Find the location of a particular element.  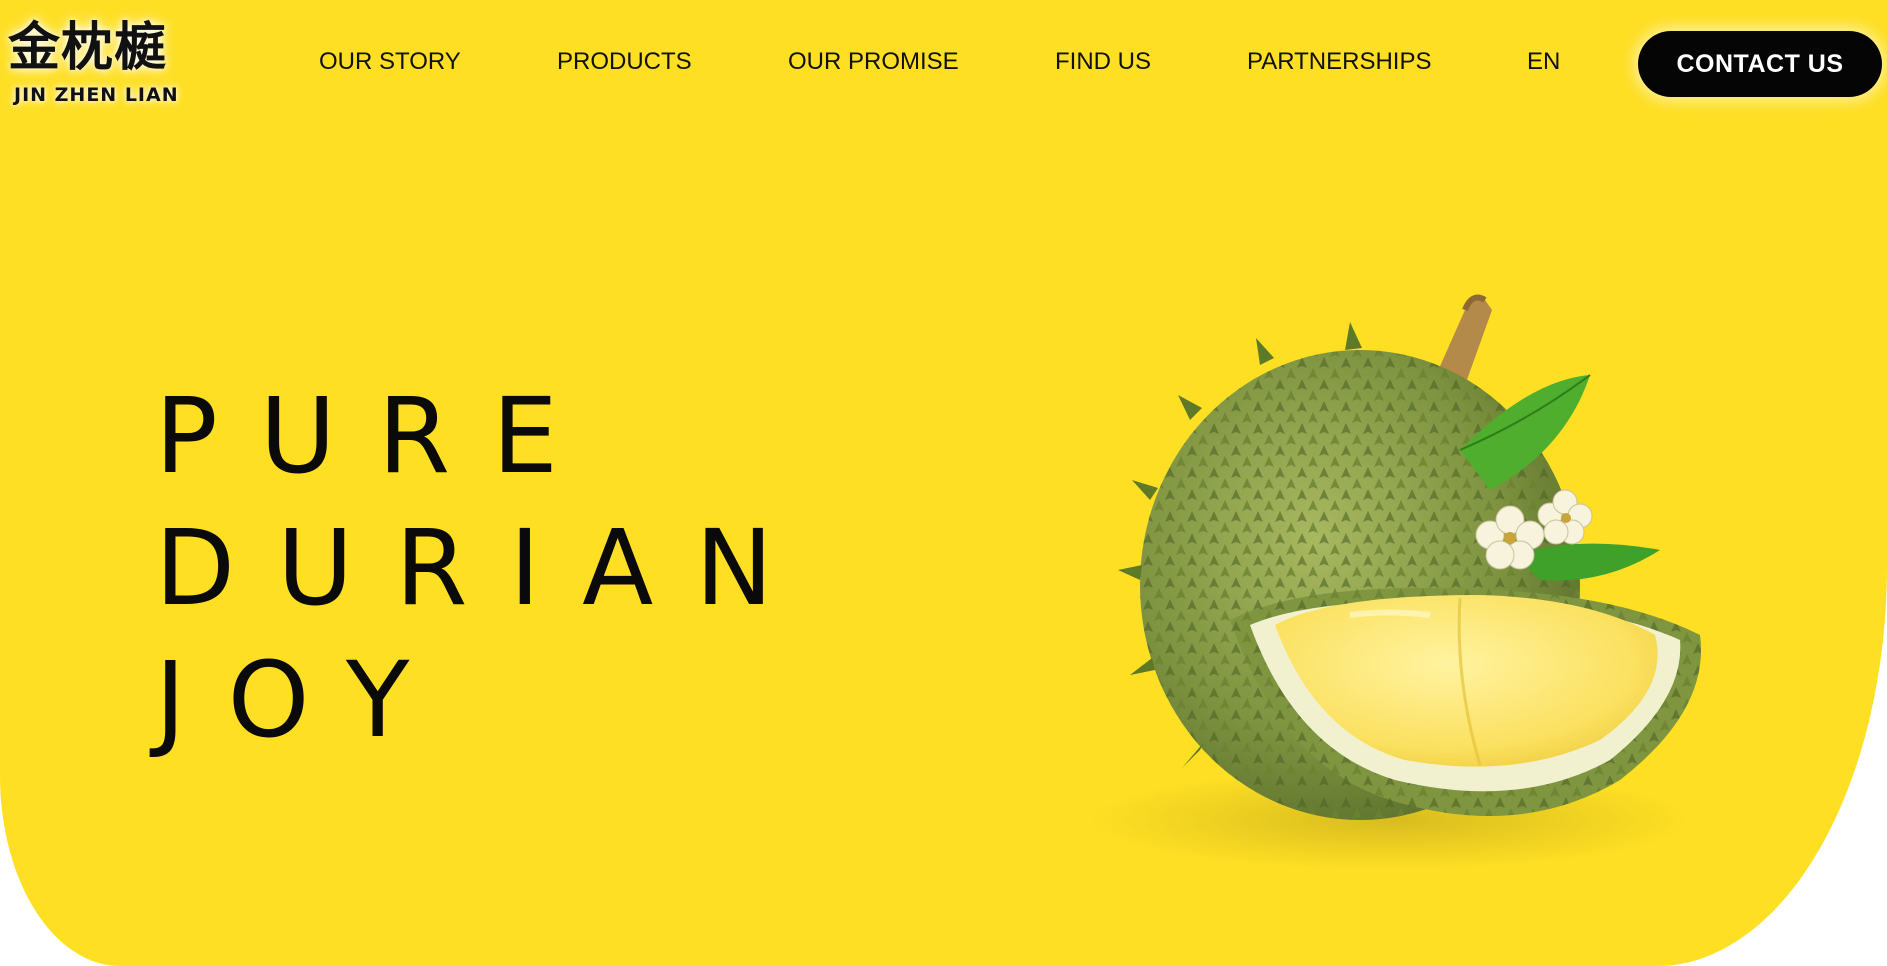

logo-chinese-text: 金枕榳 is located at coordinates (88, 47).